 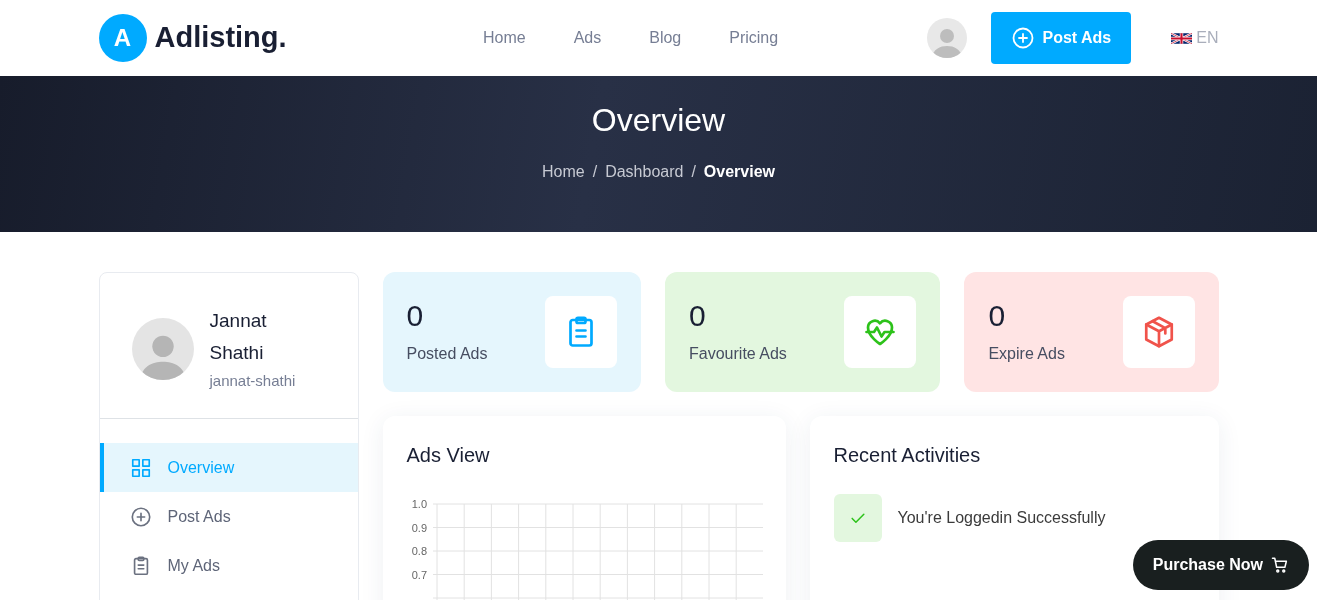 What do you see at coordinates (644, 172) in the screenshot?
I see `breadcrumb-link: Dashboard` at bounding box center [644, 172].